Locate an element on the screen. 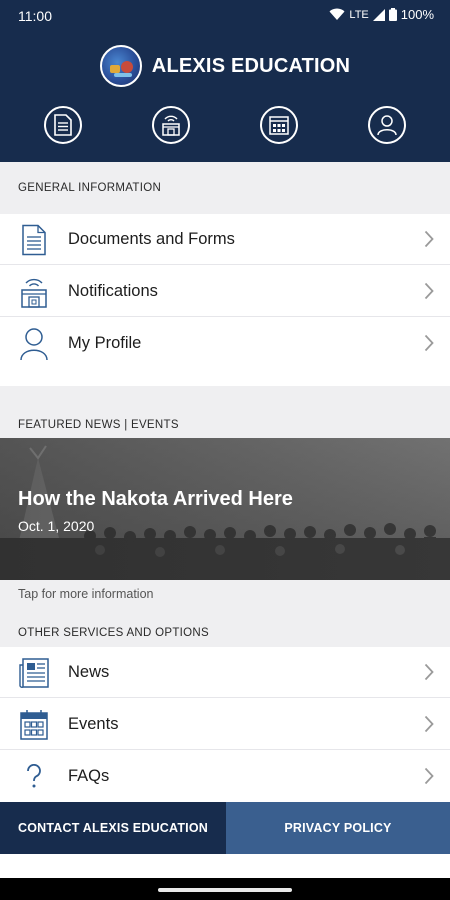 The width and height of the screenshot is (450, 900). brand: ALEXIS EDUCATION is located at coordinates (225, 66).